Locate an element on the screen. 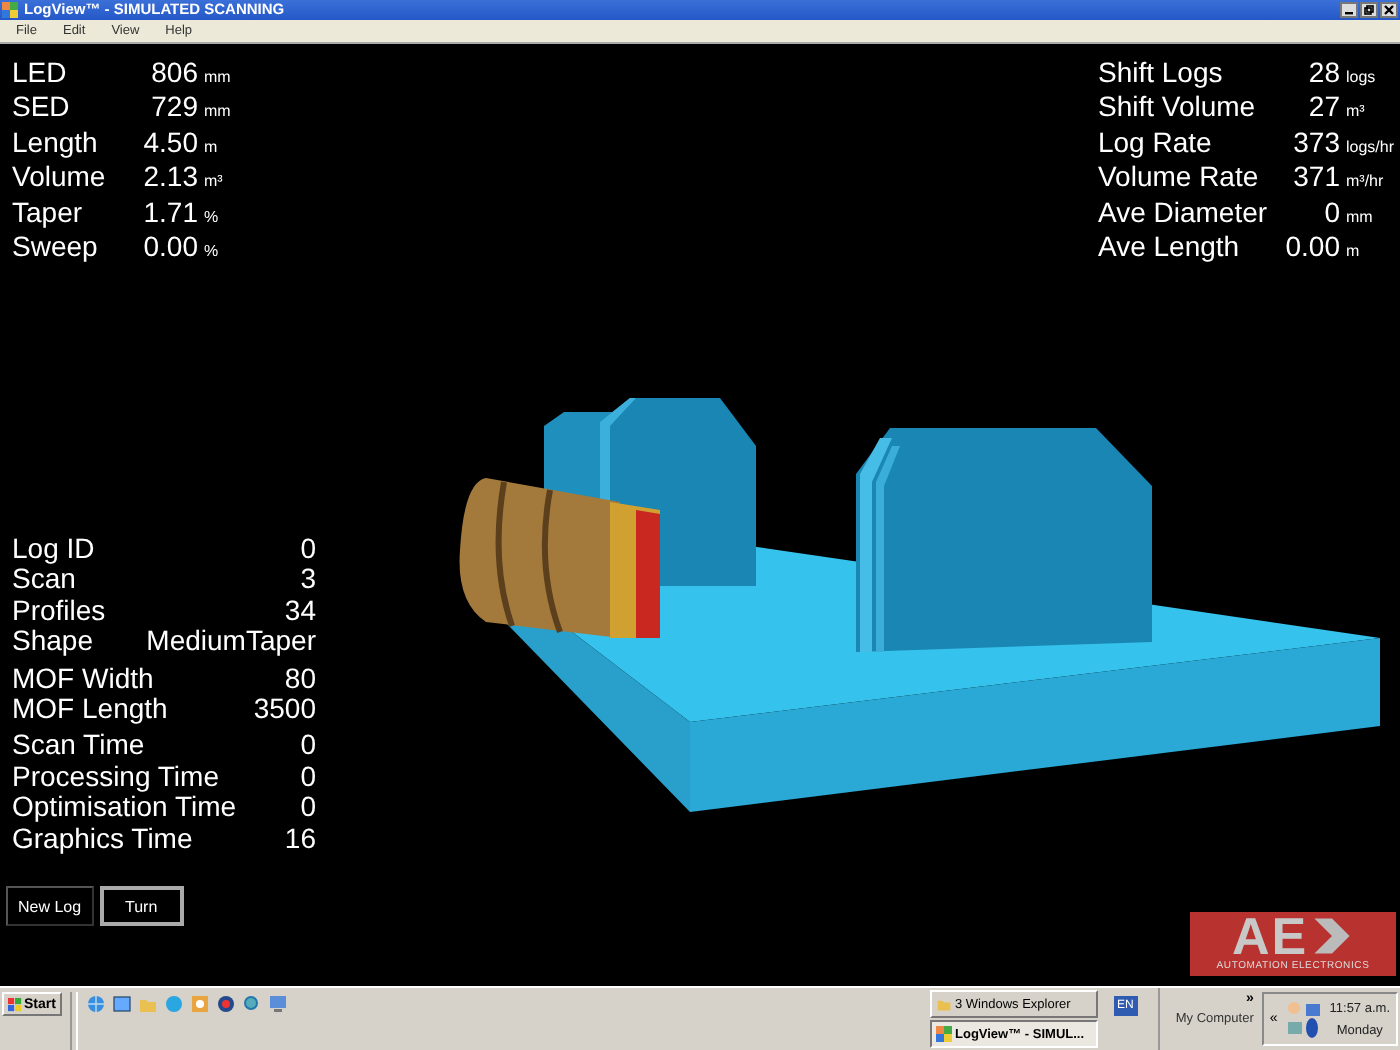  info-label: Shape is located at coordinates (53, 642).